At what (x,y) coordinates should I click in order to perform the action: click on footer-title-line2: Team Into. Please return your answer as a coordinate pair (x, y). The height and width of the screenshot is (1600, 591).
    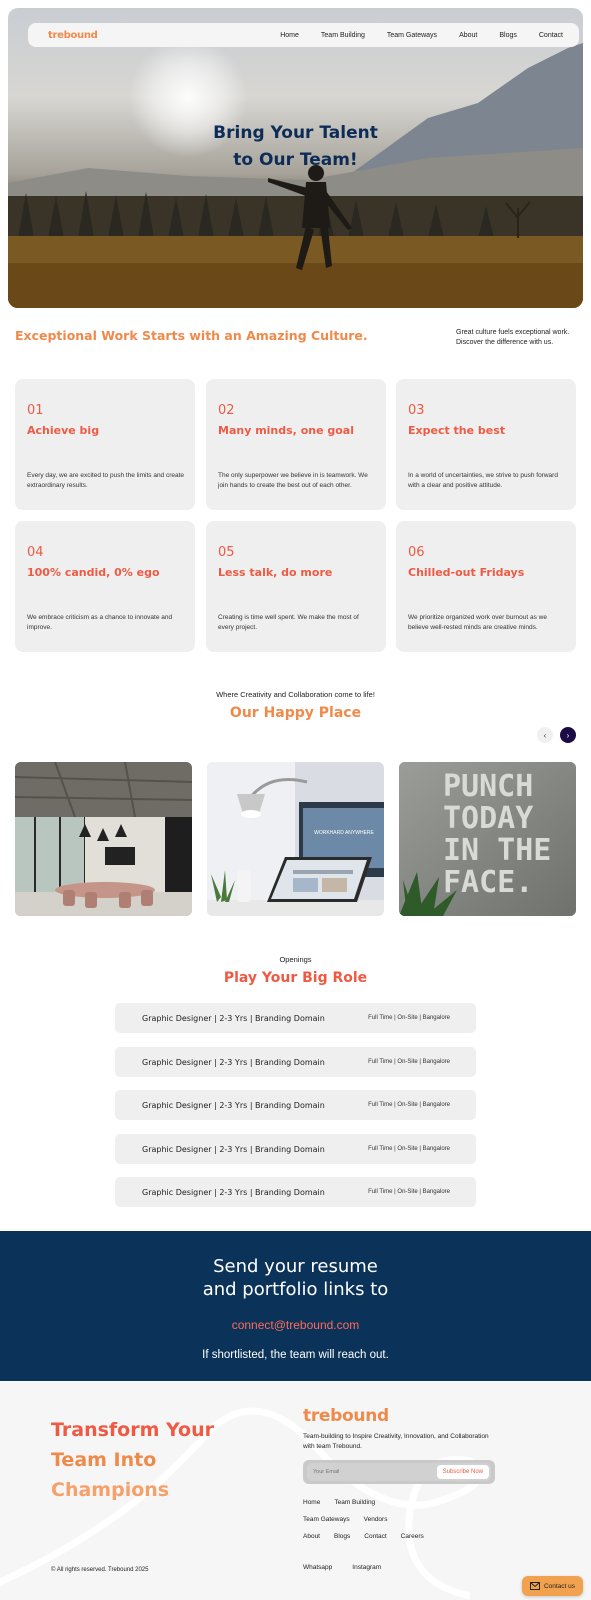
    Looking at the image, I should click on (104, 1460).